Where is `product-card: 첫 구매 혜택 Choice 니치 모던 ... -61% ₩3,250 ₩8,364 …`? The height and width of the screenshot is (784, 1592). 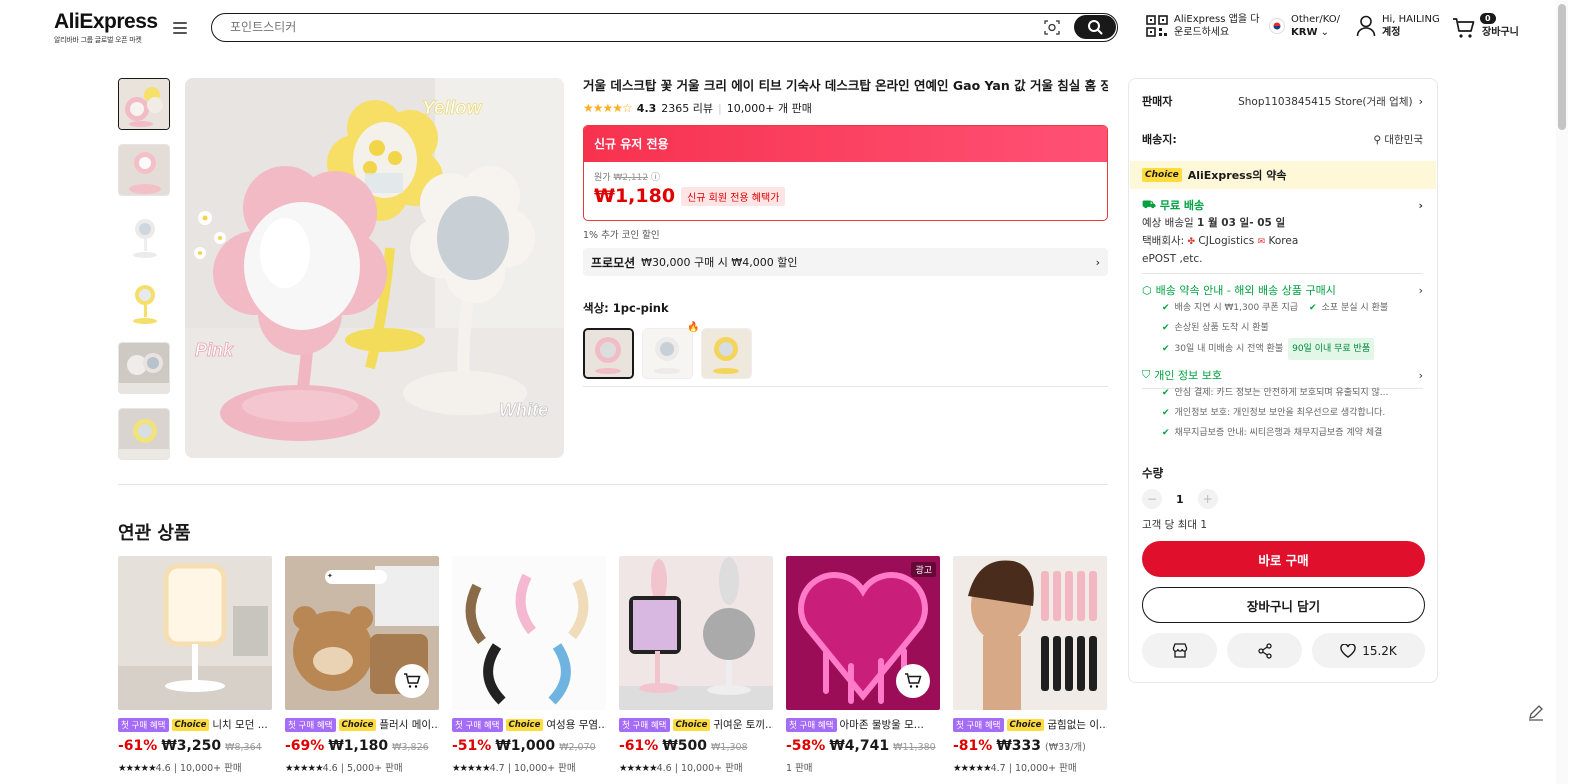
product-card: 첫 구매 혜택 Choice 니치 모던 ... -61% ₩3,250 ₩8,364 … is located at coordinates (195, 665).